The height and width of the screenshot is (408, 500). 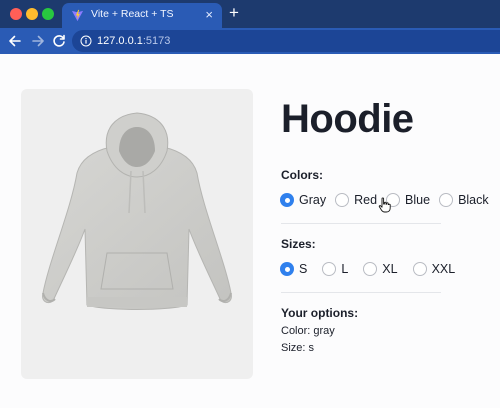 I want to click on back-arrow-icon, so click(x=15, y=41).